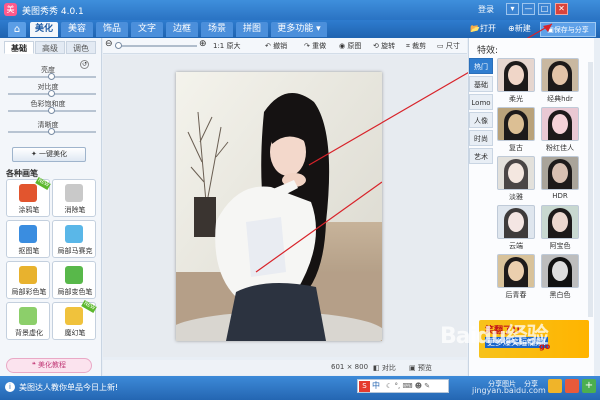  I want to click on effect-label: 经典hdr, so click(560, 99).